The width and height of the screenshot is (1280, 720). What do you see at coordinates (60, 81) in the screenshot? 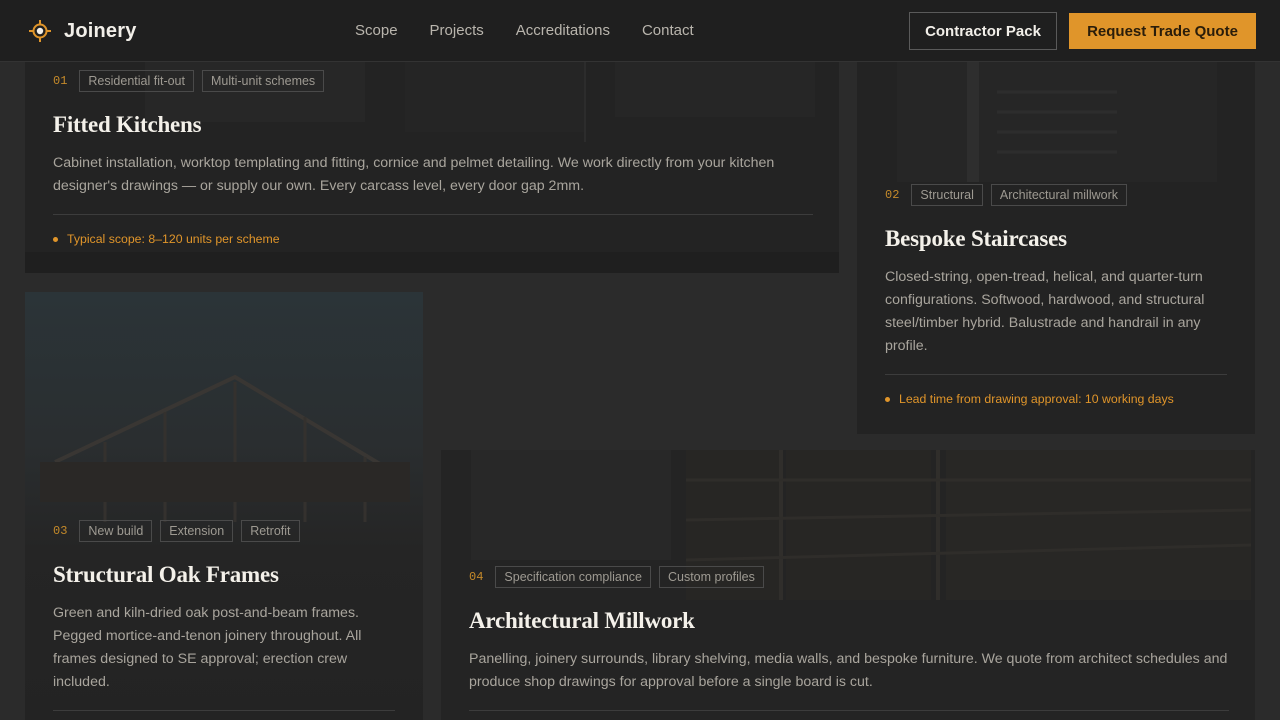
I see `card-number: 01` at bounding box center [60, 81].